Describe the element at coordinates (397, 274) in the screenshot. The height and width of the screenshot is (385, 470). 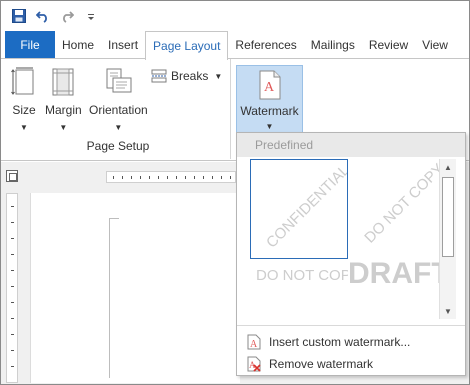
I see `watermark-thumb-text: DRAFT` at that location.